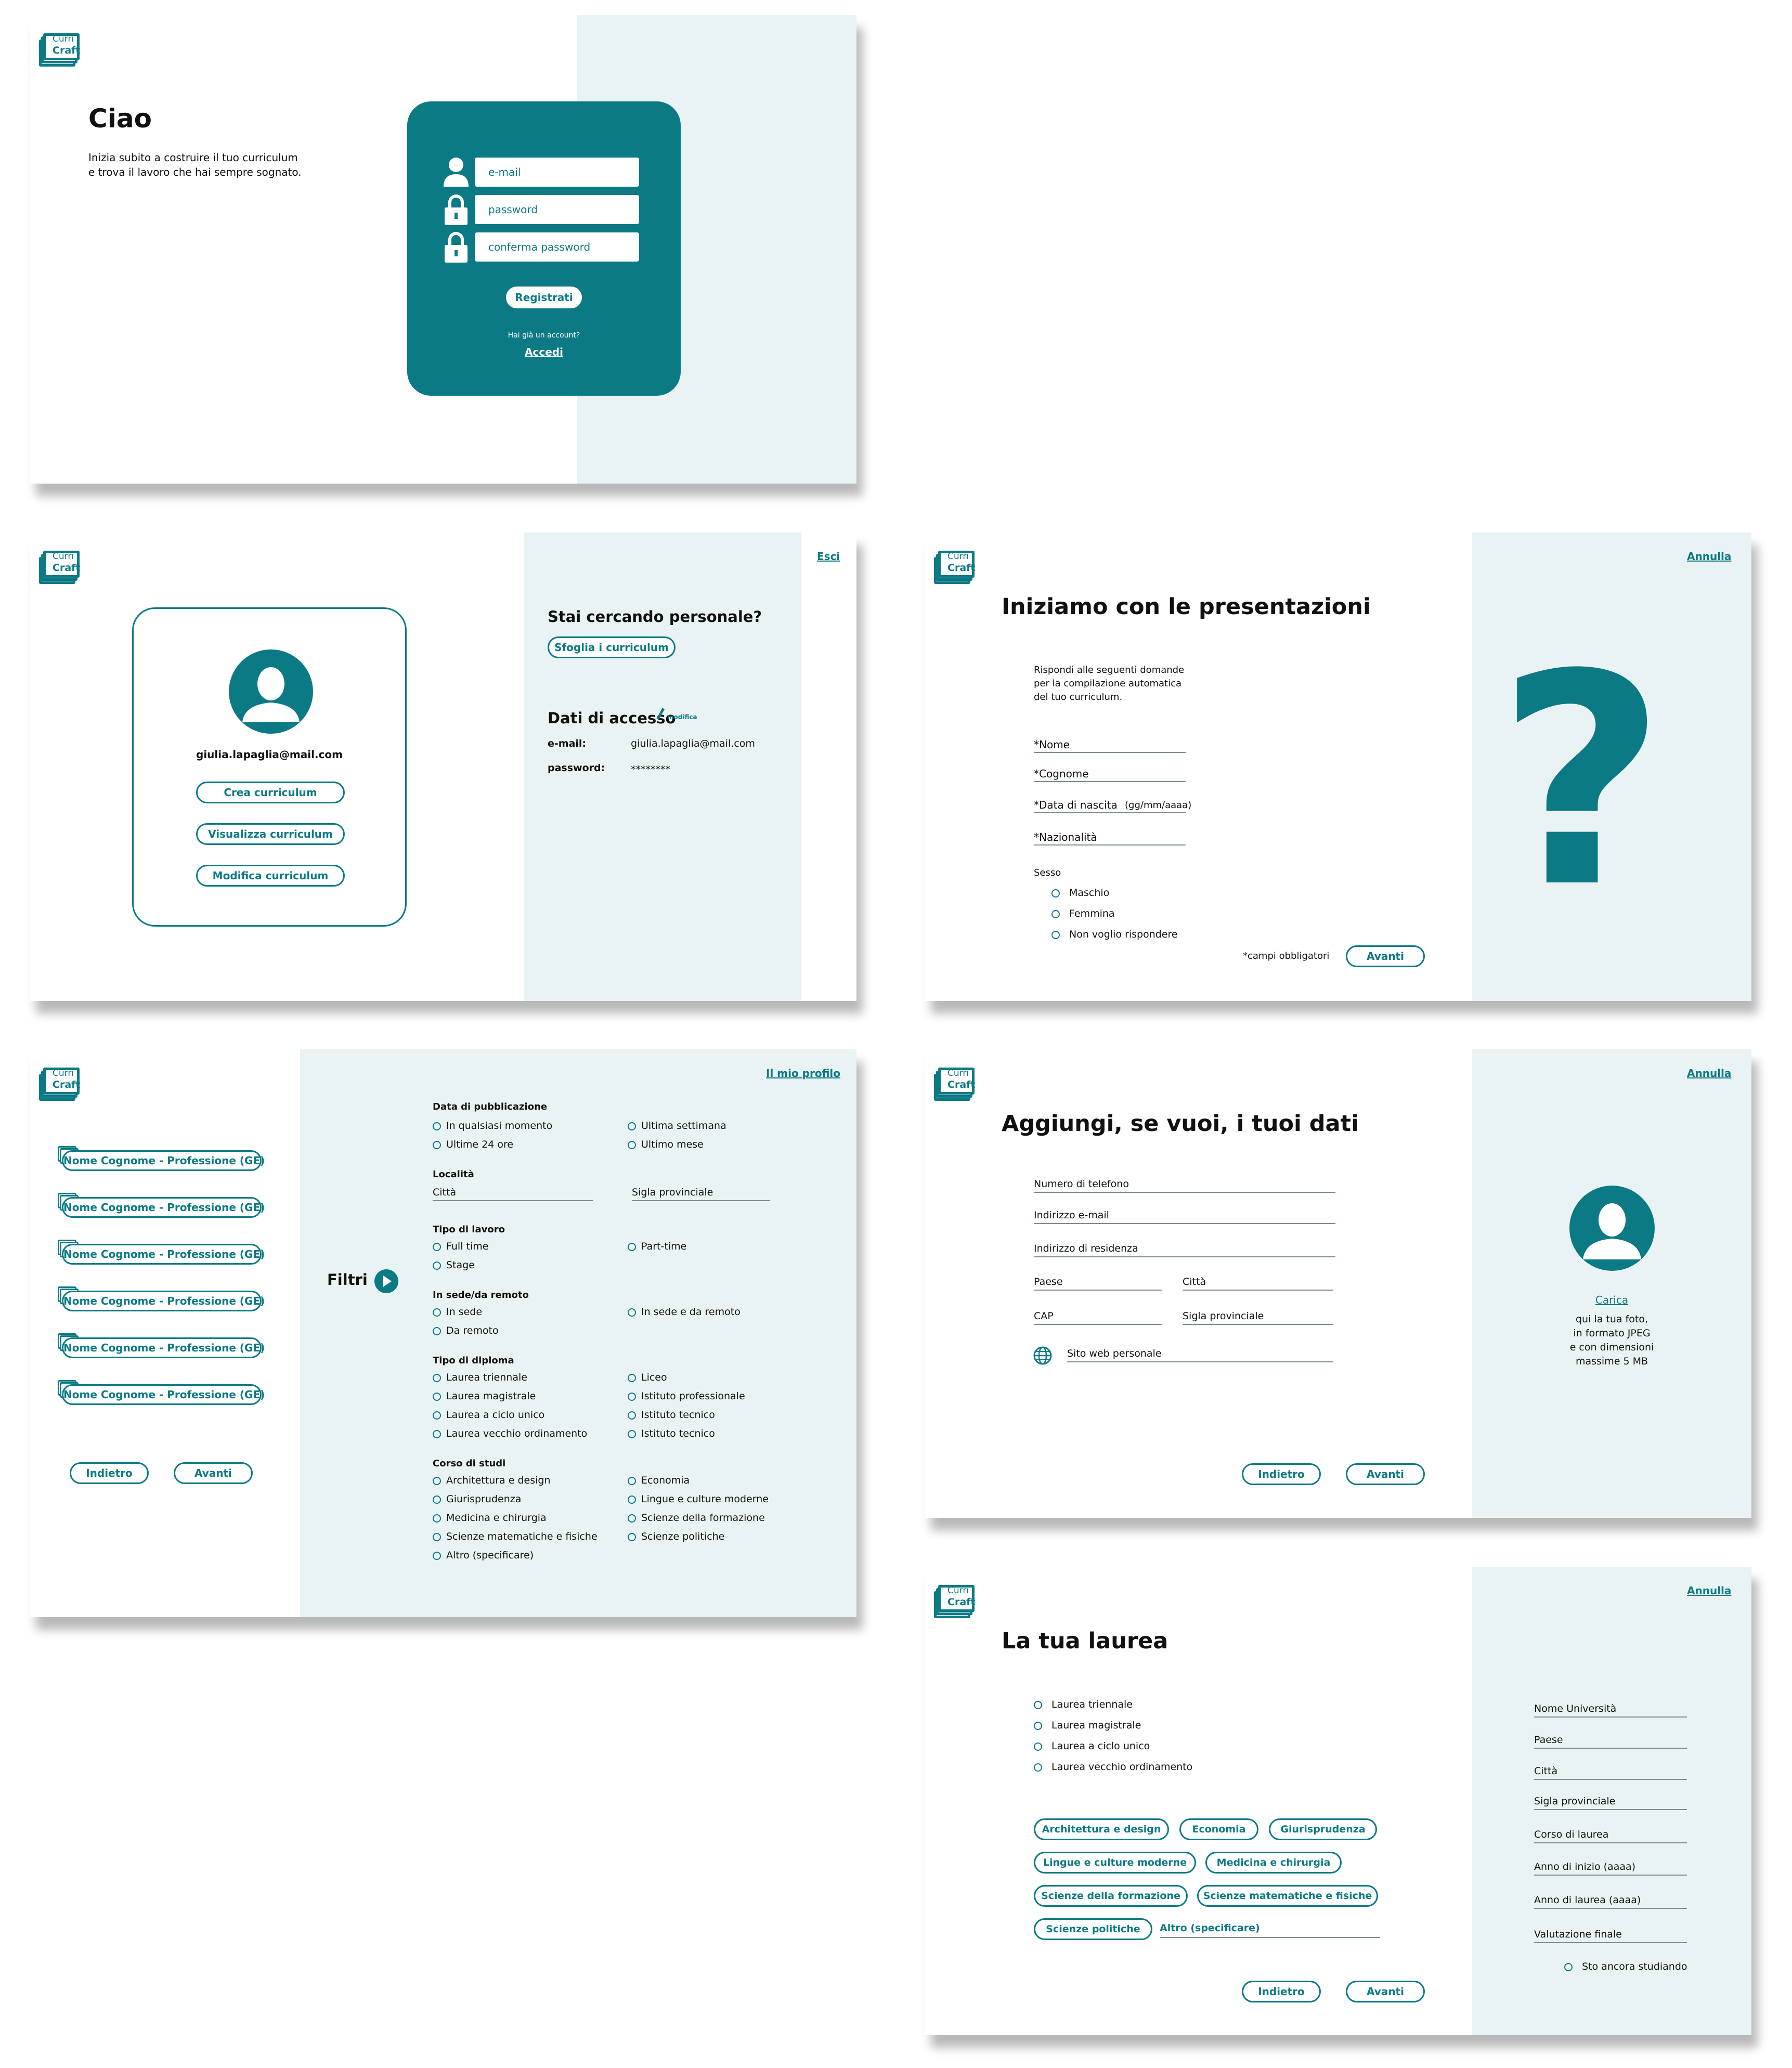 This screenshot has width=1792, height=2068. I want to click on chip-lingue: Lingue e culture moderne, so click(1115, 1863).